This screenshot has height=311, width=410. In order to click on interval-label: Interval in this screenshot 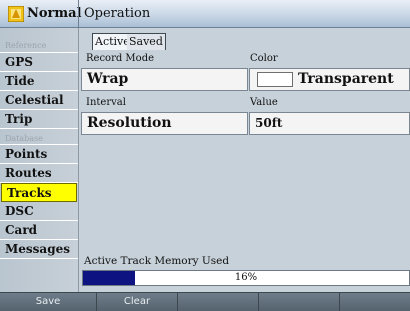, I will do `click(106, 102)`.